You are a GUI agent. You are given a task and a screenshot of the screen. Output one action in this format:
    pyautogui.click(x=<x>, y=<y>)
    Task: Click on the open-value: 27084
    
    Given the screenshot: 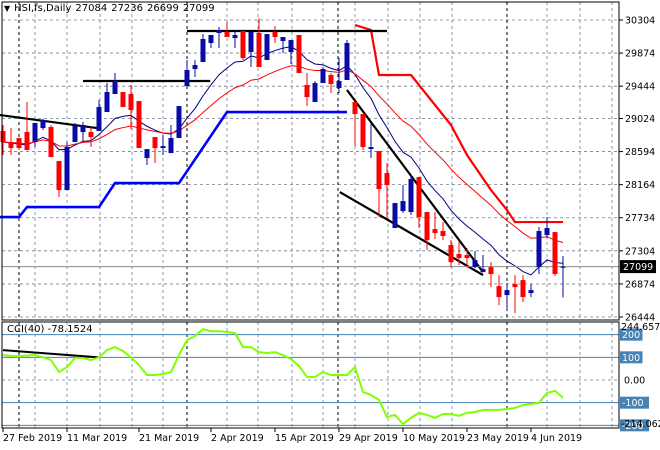 What is the action you would take?
    pyautogui.click(x=91, y=8)
    